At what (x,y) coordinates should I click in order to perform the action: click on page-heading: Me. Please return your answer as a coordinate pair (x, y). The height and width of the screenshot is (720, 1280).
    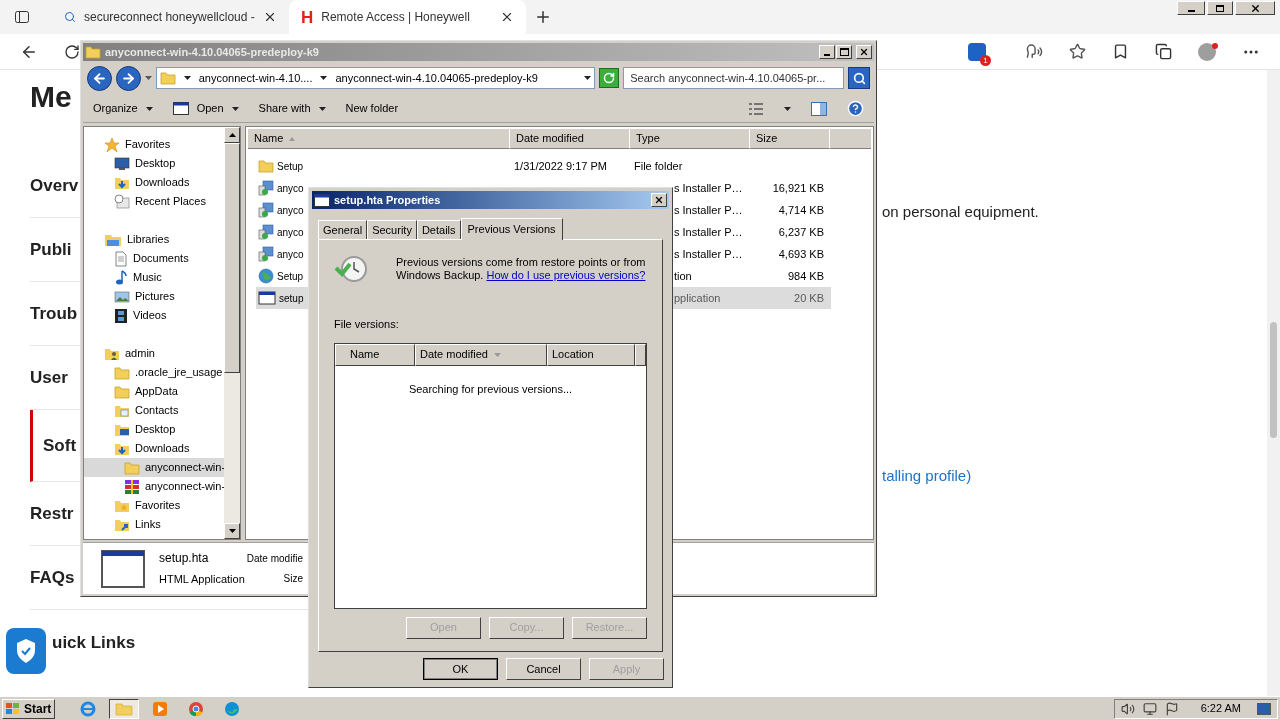
    Looking at the image, I should click on (51, 97).